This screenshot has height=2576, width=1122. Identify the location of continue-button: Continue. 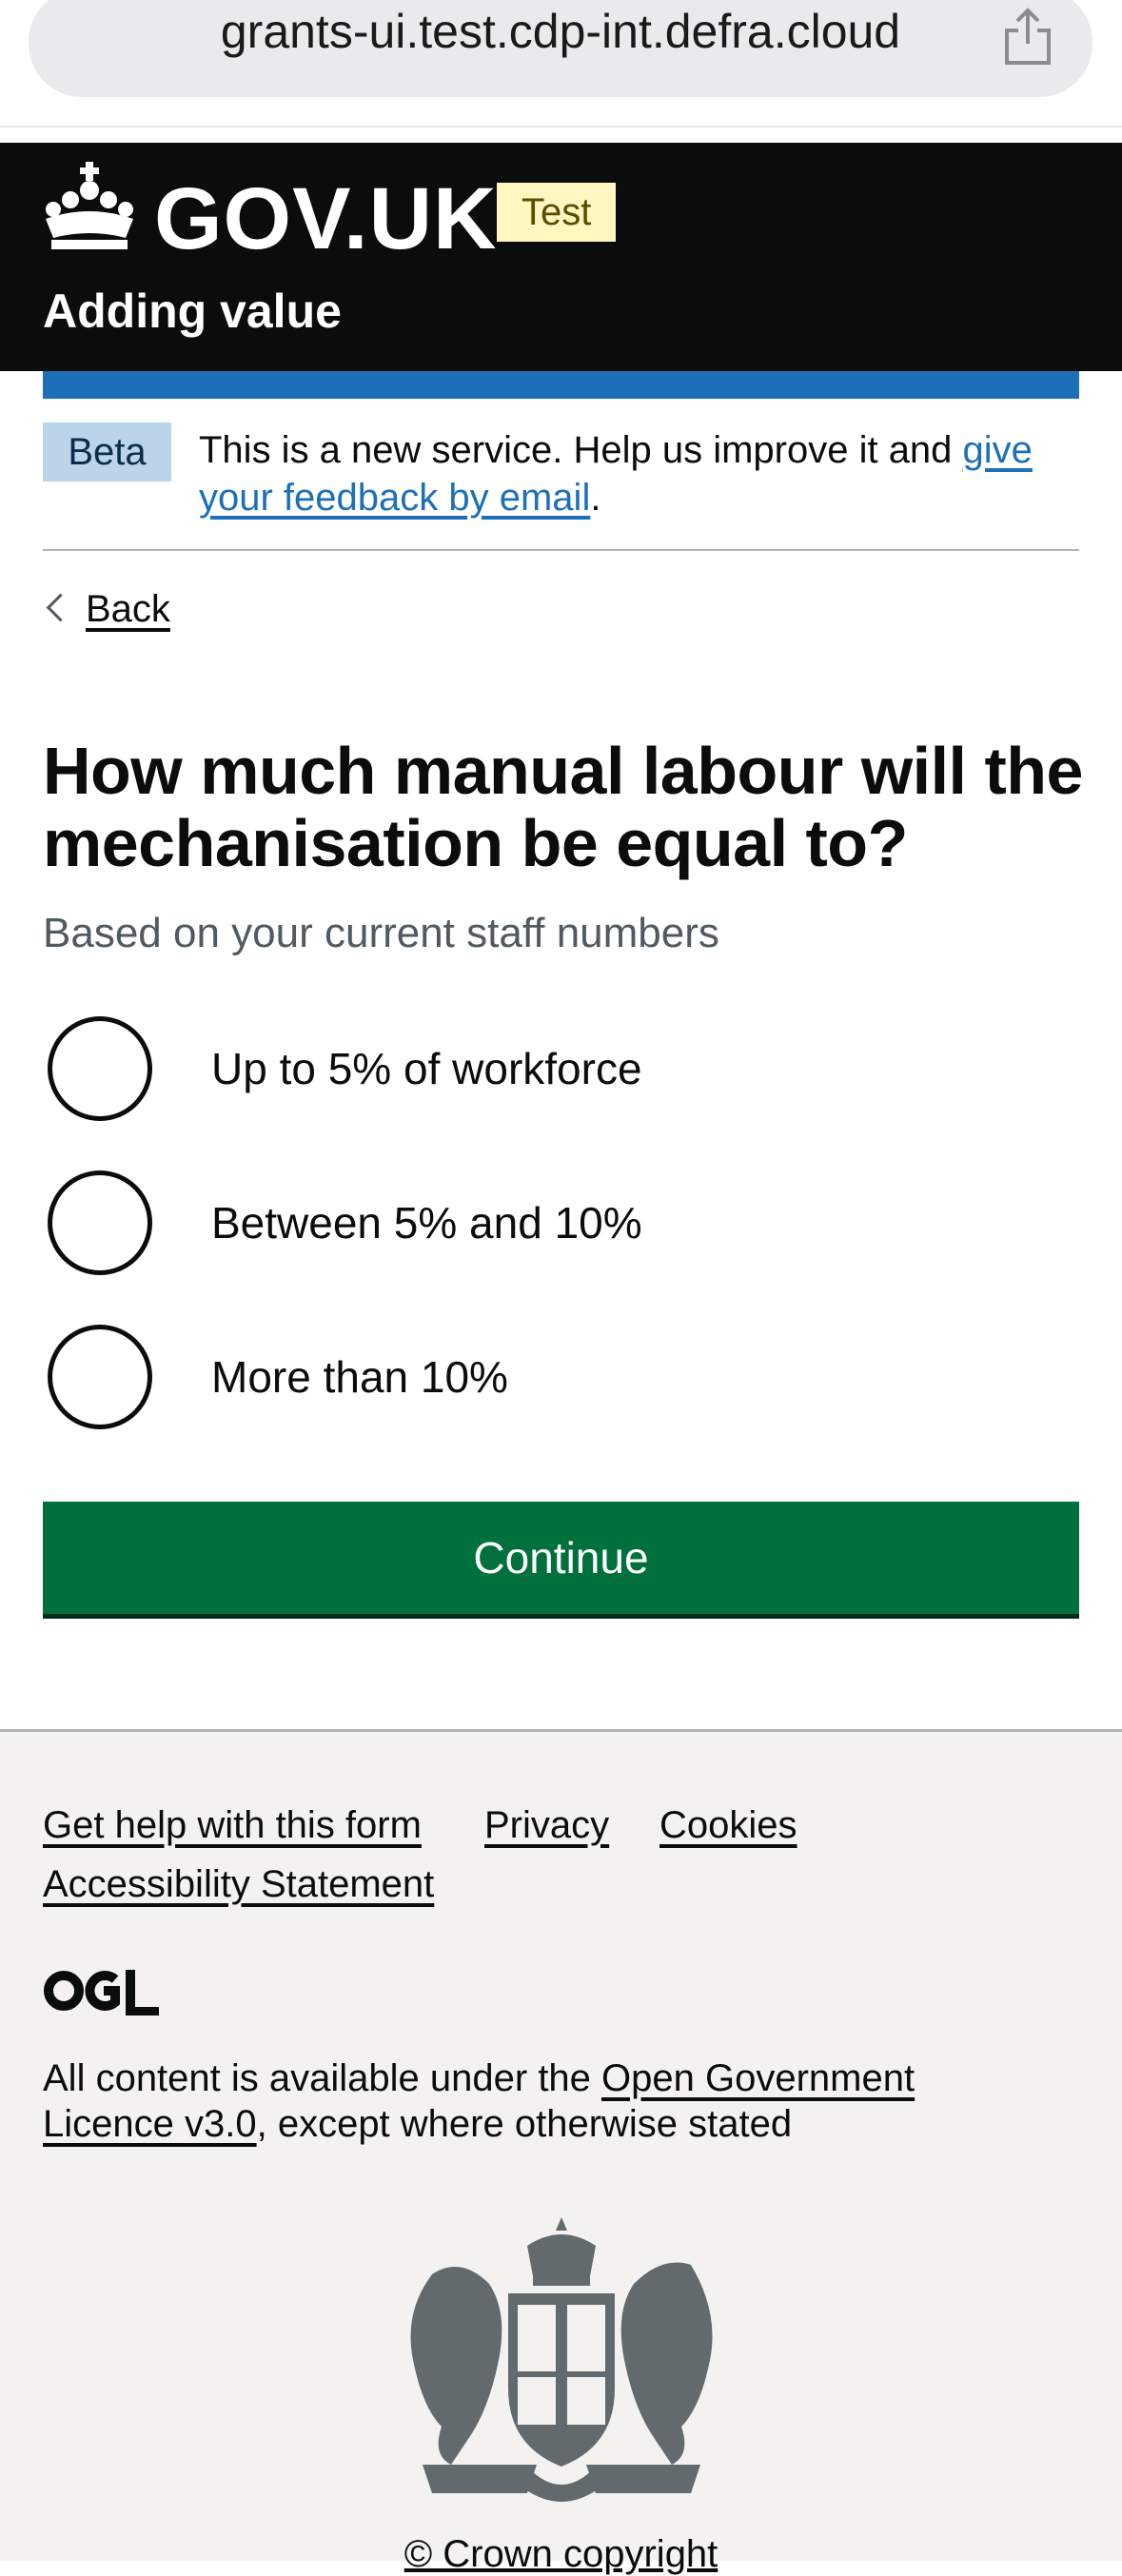
(561, 1558).